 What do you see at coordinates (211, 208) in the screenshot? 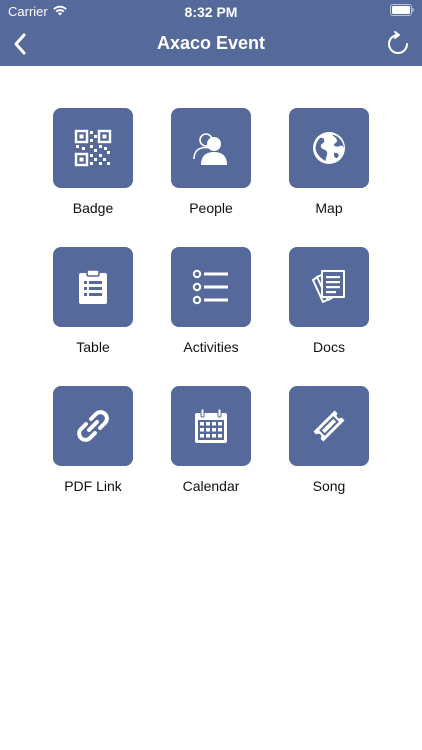
I see `tile-label: People` at bounding box center [211, 208].